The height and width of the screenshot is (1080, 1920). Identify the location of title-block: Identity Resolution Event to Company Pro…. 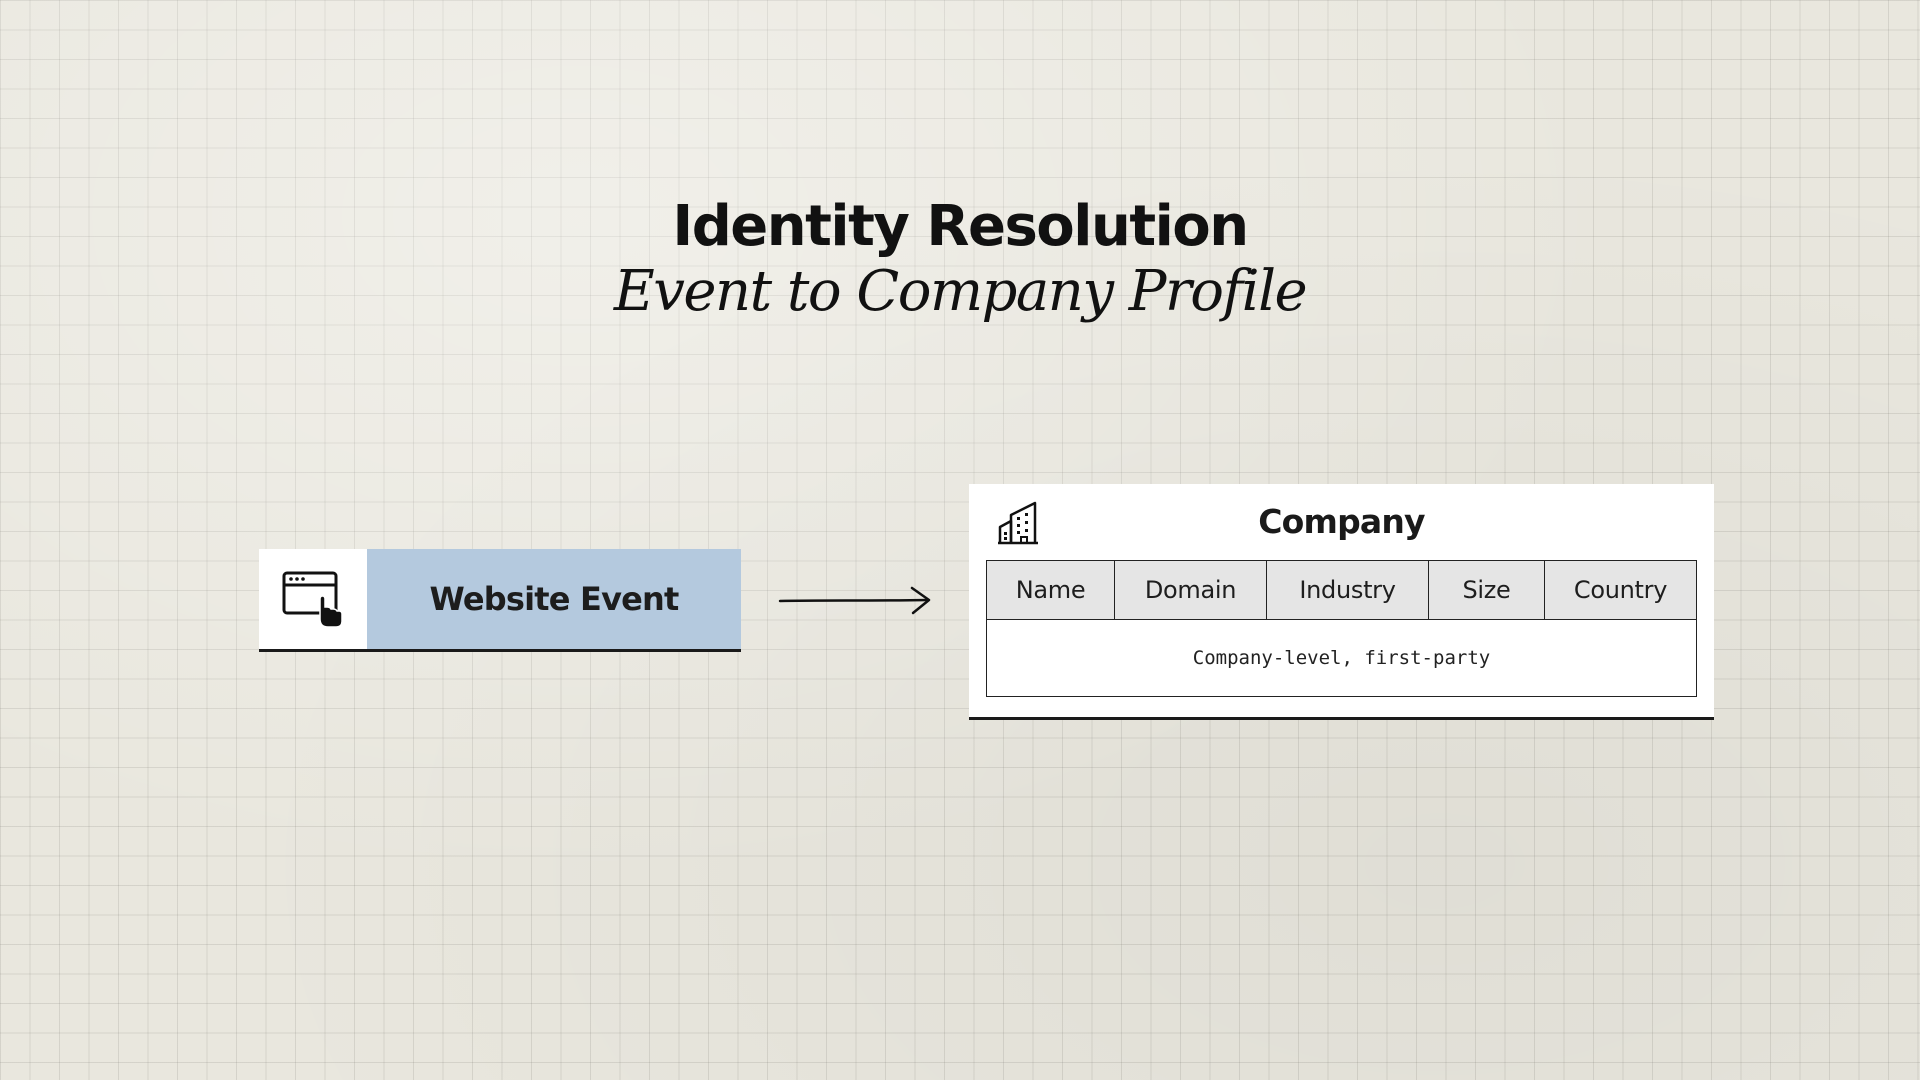
(960, 257).